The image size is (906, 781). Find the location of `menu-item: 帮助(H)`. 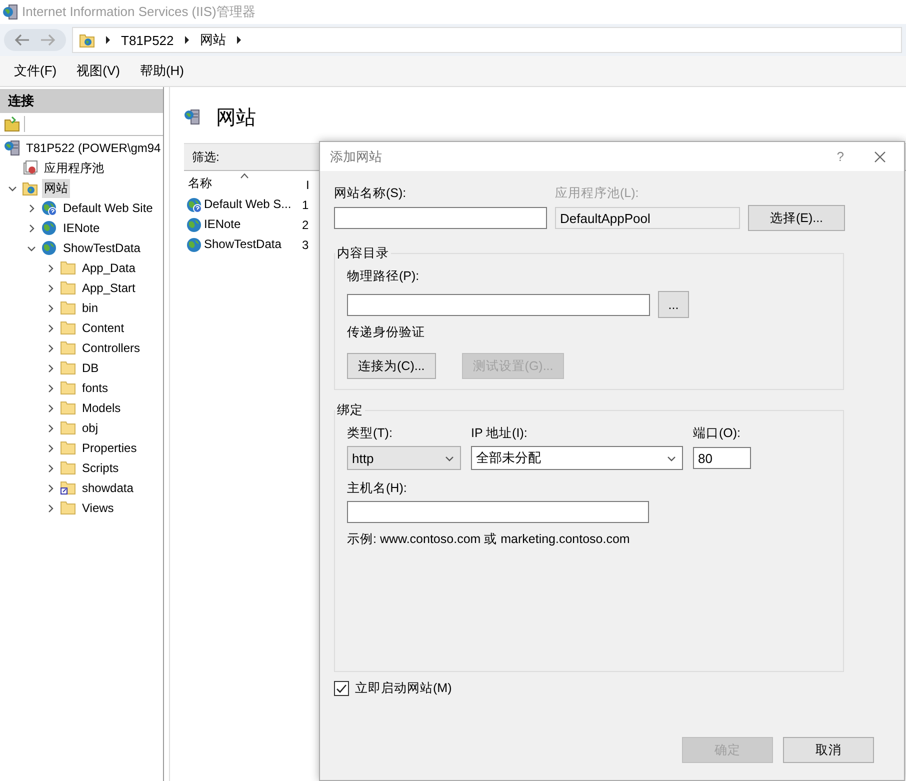

menu-item: 帮助(H) is located at coordinates (162, 71).